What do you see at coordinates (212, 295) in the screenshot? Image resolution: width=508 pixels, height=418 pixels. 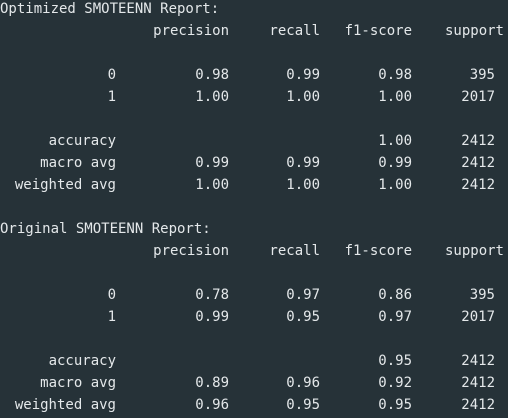 I see `precision-value: 0.78` at bounding box center [212, 295].